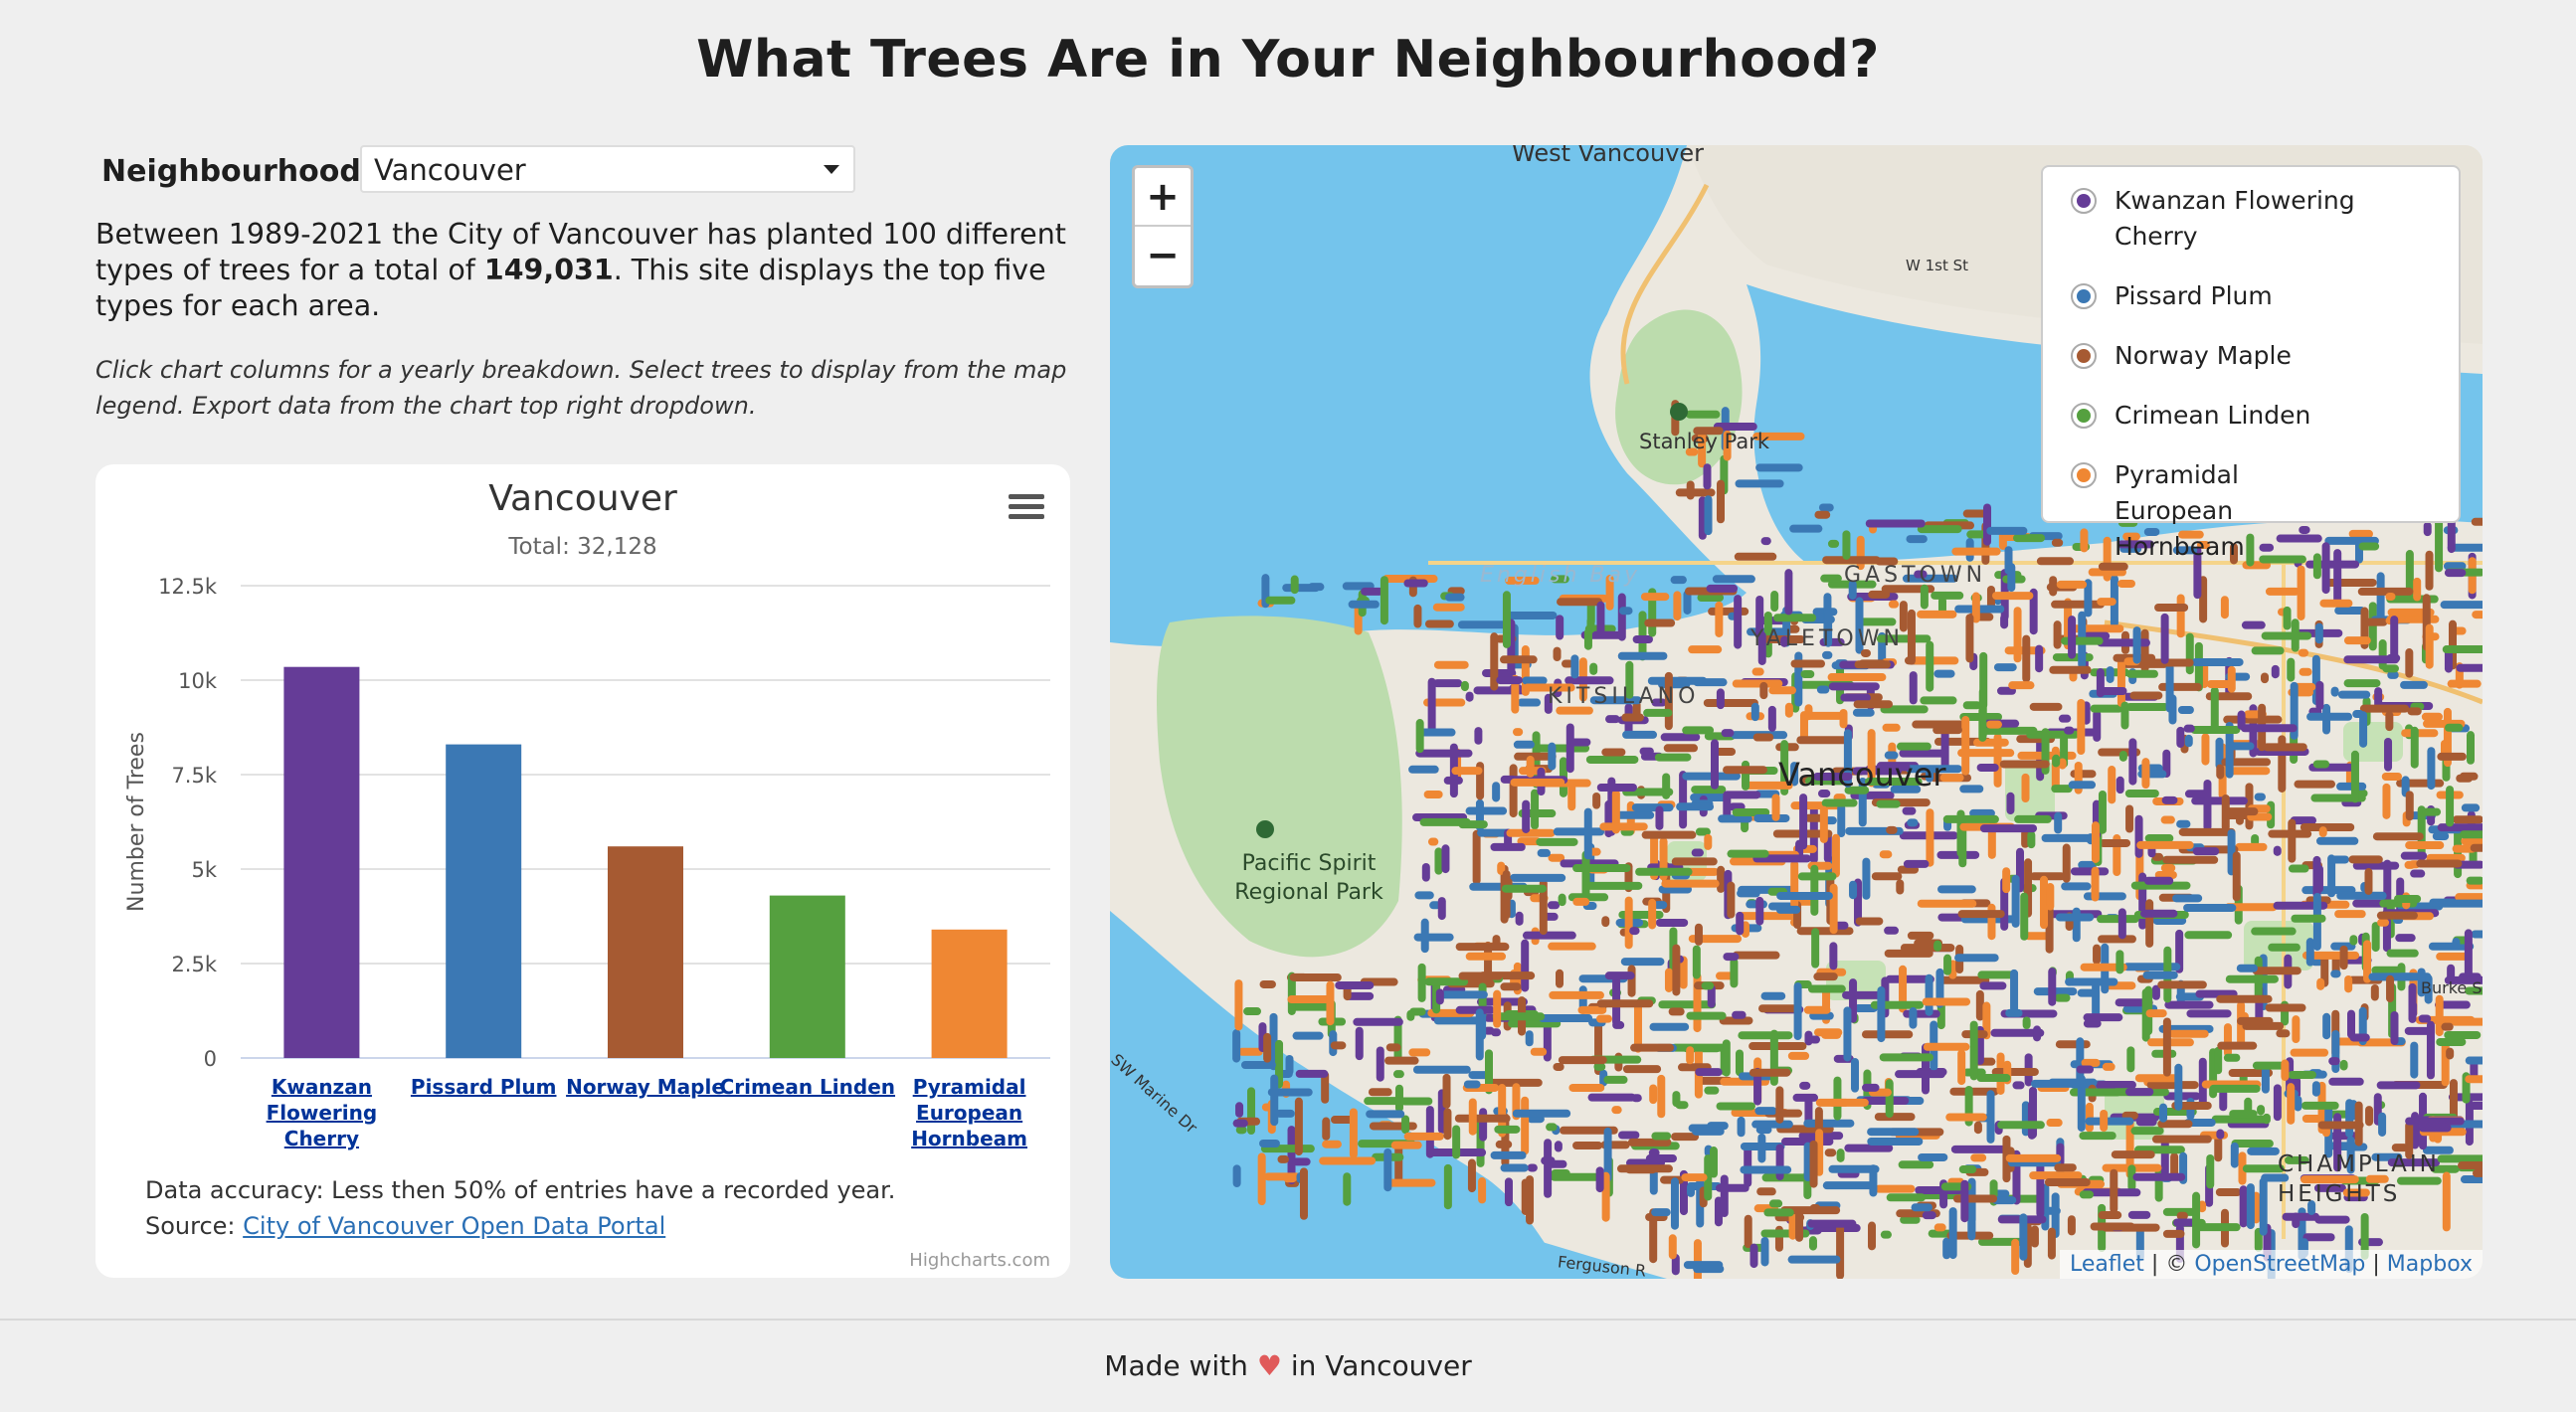 Image resolution: width=2576 pixels, height=1412 pixels. Describe the element at coordinates (1827, 638) in the screenshot. I see `map-label-yaletown: YALETOWN` at that location.